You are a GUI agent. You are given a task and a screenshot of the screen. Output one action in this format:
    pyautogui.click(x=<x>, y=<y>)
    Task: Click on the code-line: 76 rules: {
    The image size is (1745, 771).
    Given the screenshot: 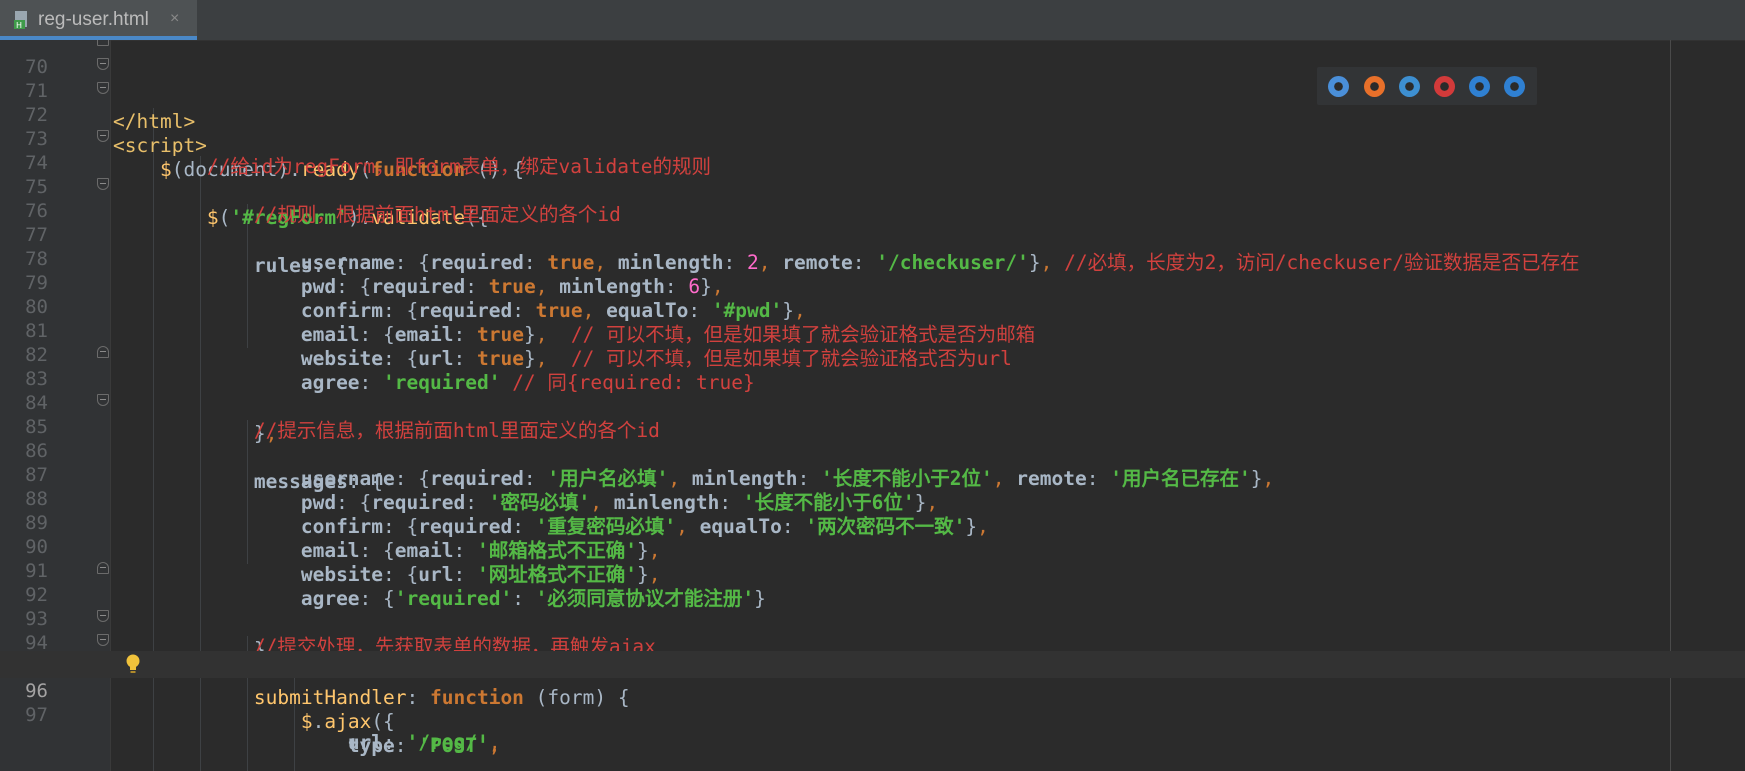 What is the action you would take?
    pyautogui.click(x=872, y=224)
    